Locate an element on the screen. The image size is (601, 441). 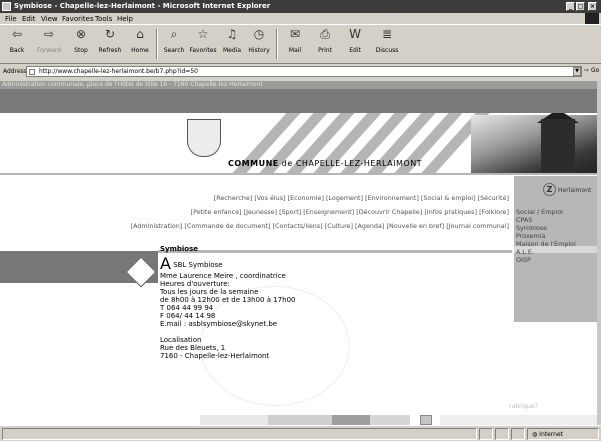
nav-link-jeunesse: [Jeunesse] is located at coordinates (260, 212).